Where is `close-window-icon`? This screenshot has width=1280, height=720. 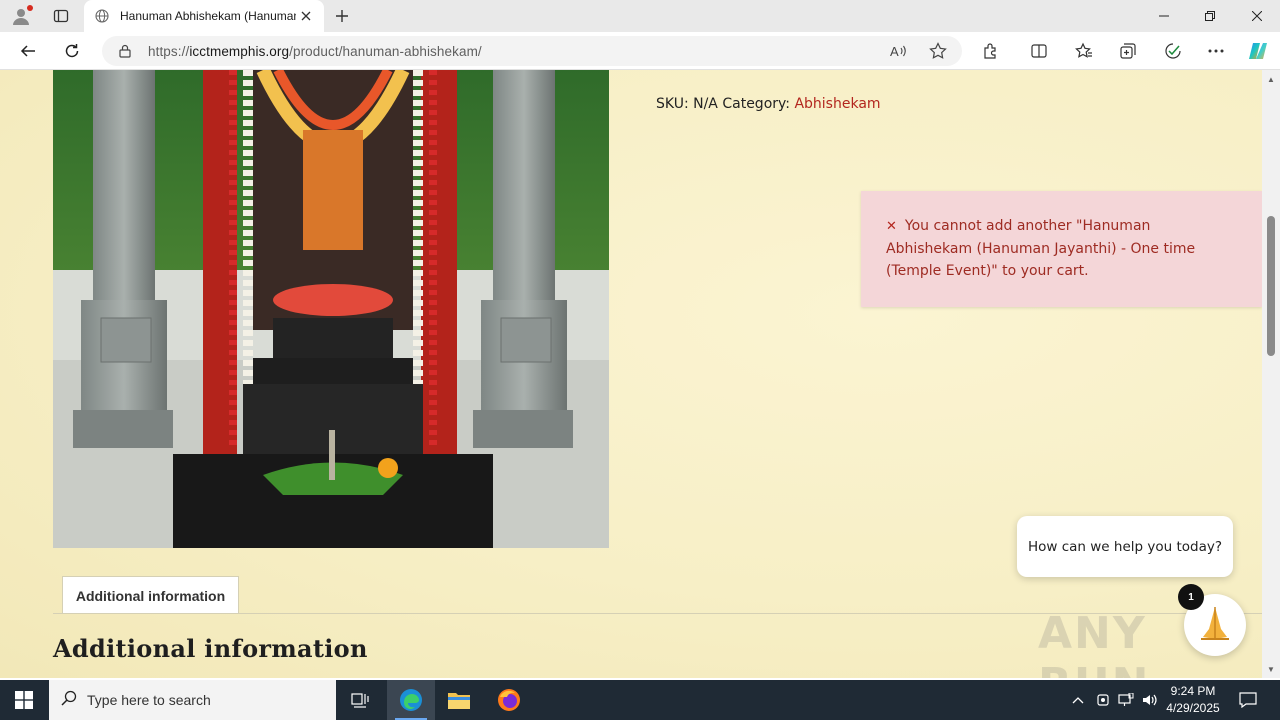
close-window-icon is located at coordinates (1257, 16).